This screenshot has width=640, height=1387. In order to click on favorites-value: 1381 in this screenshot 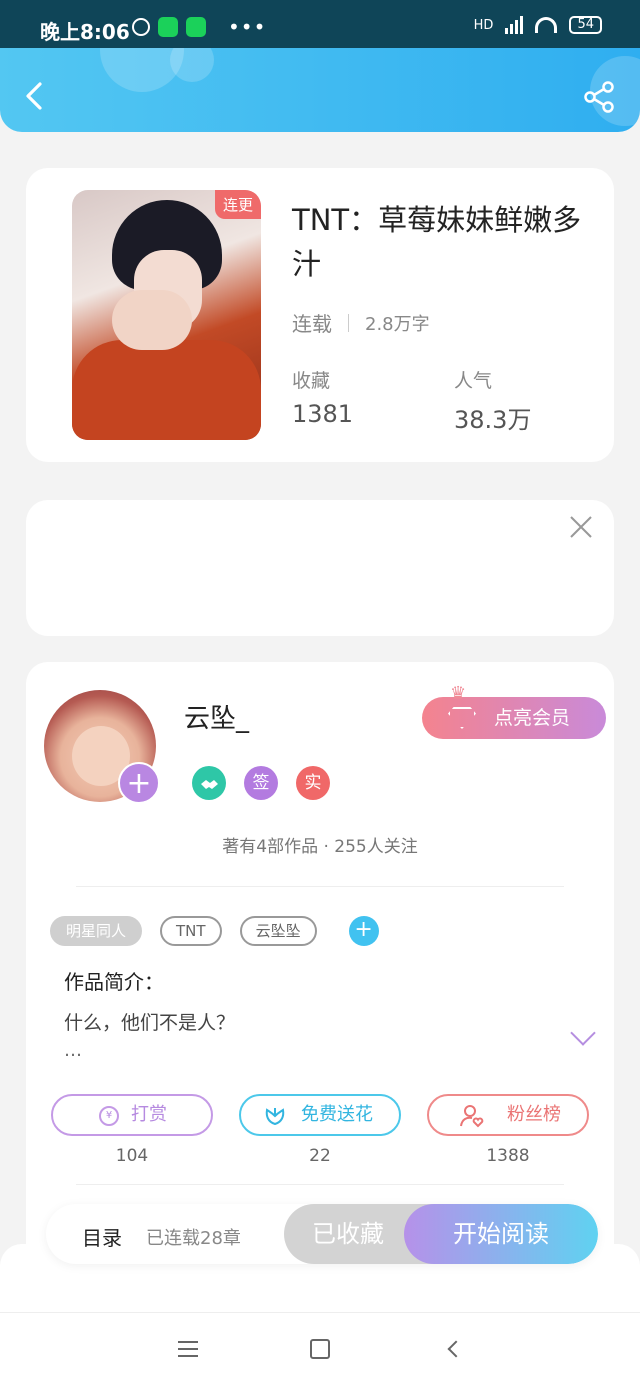, I will do `click(323, 414)`.